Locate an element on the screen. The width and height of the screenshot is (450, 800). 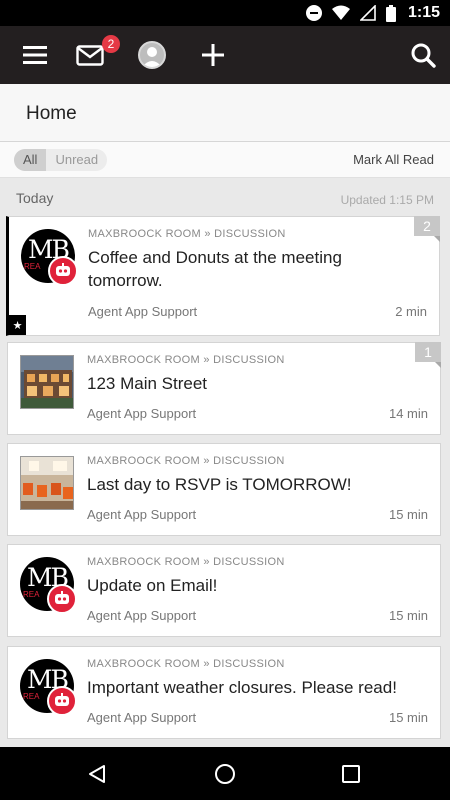
wifi-icon is located at coordinates (340, 12).